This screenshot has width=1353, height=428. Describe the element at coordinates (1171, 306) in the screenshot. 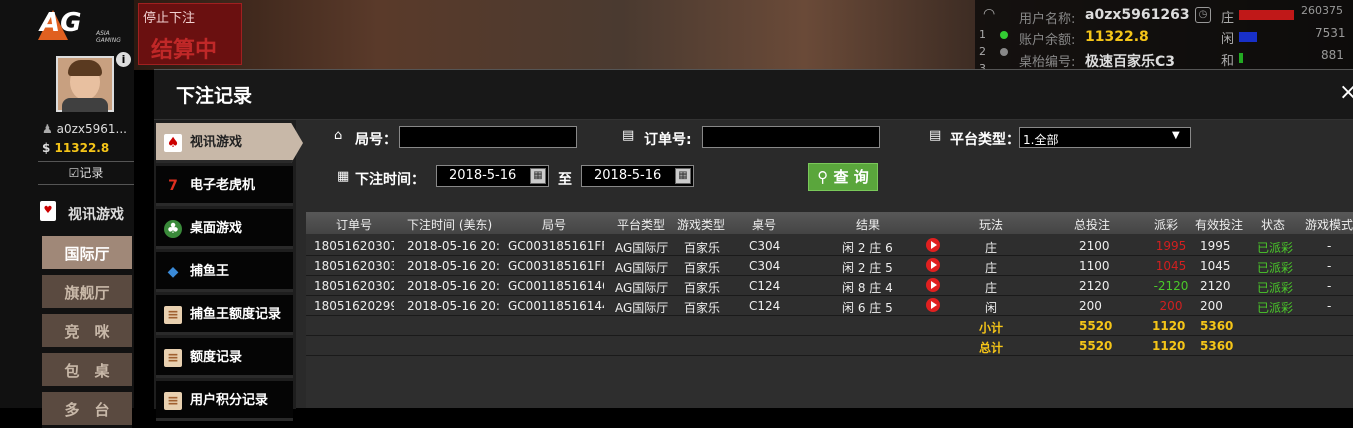

I see `cell-payout: 200` at that location.